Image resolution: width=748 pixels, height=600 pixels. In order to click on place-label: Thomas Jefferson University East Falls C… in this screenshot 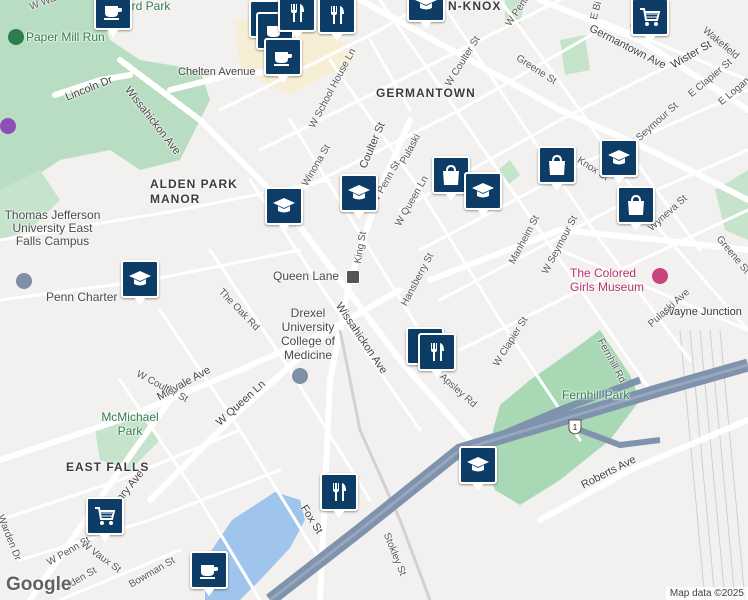, I will do `click(52, 228)`.